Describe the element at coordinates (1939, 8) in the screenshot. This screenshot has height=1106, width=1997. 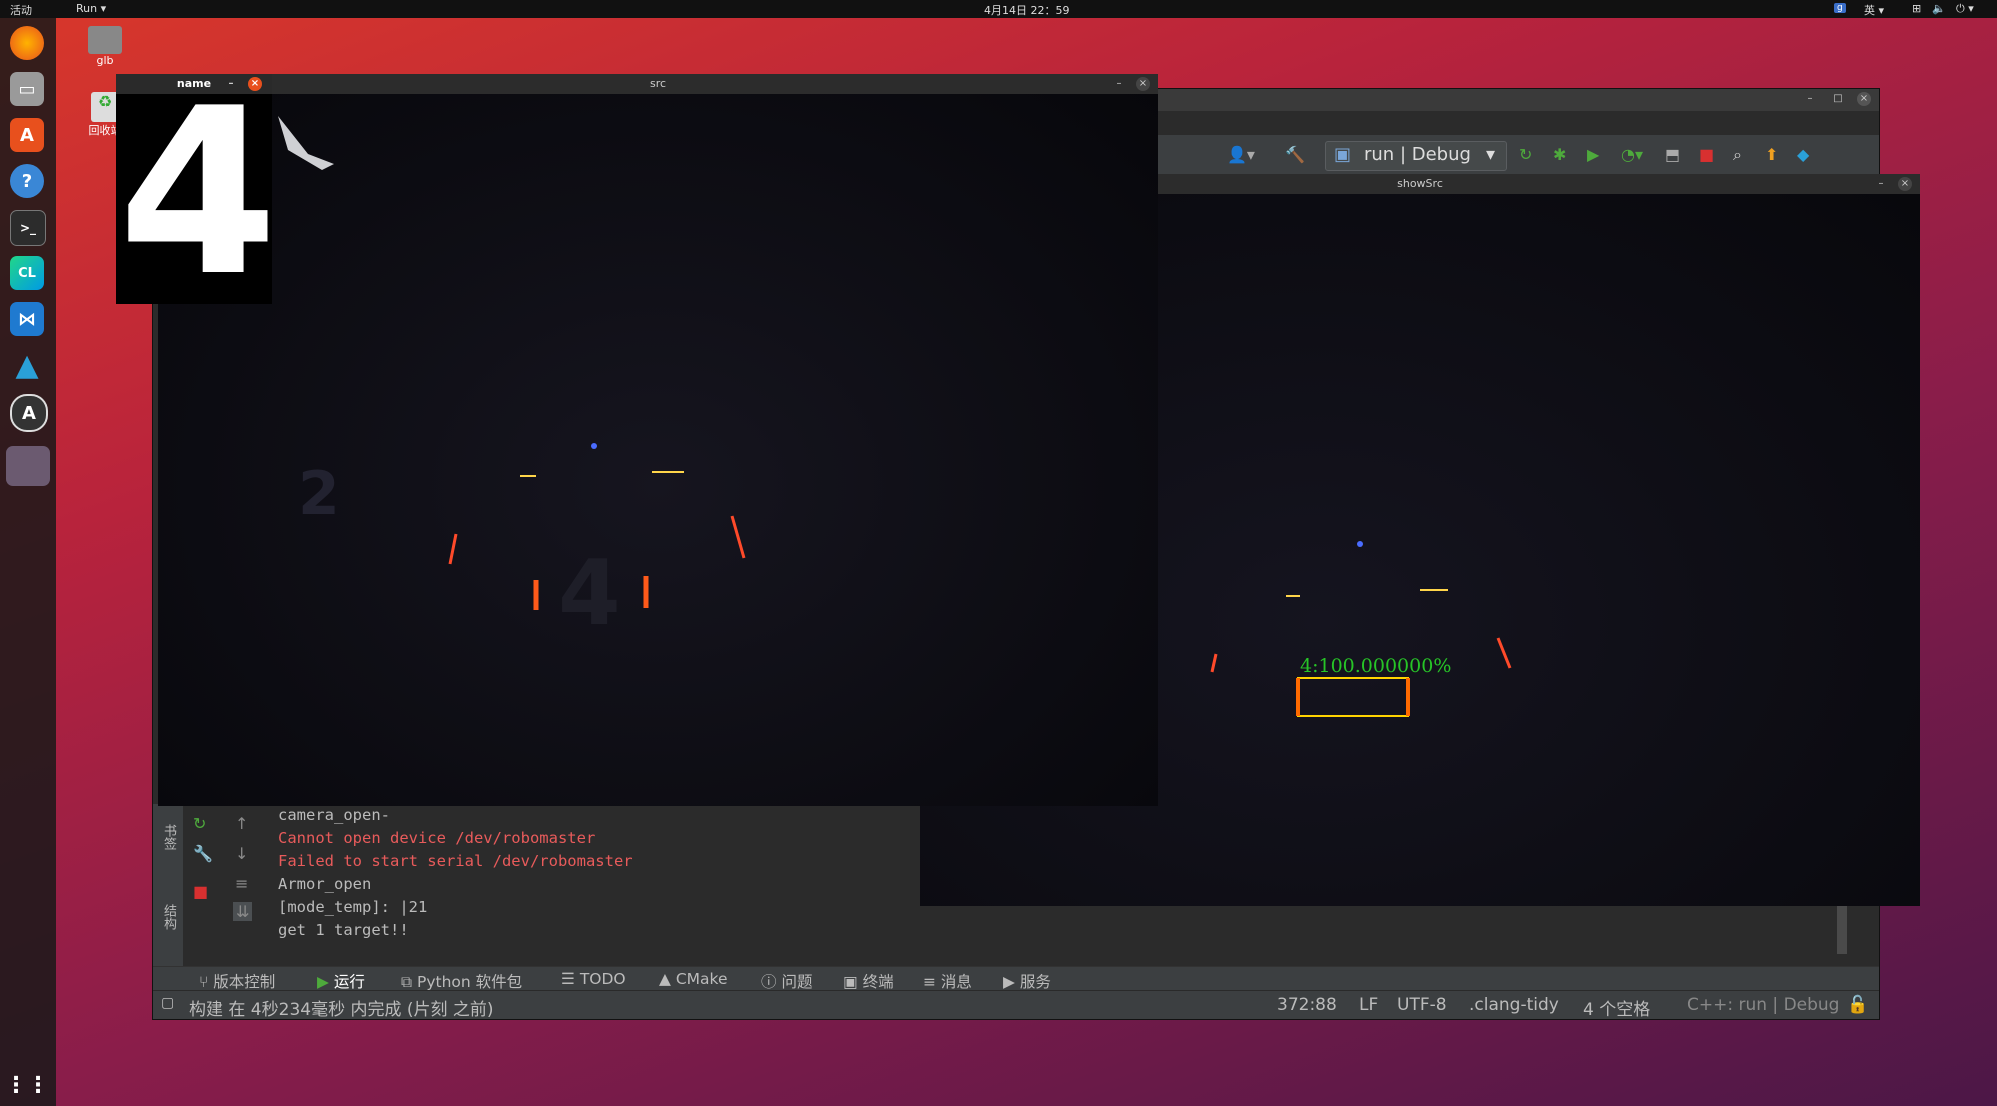
I see `volume-icon: 🔈` at that location.